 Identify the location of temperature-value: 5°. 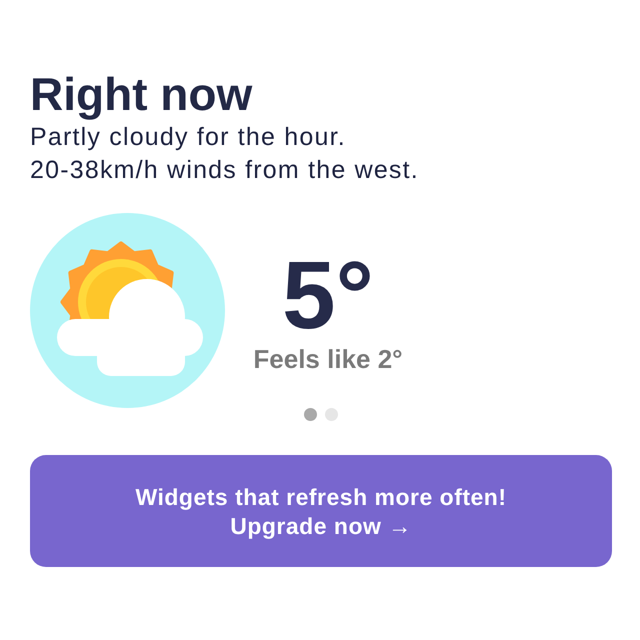
(328, 296).